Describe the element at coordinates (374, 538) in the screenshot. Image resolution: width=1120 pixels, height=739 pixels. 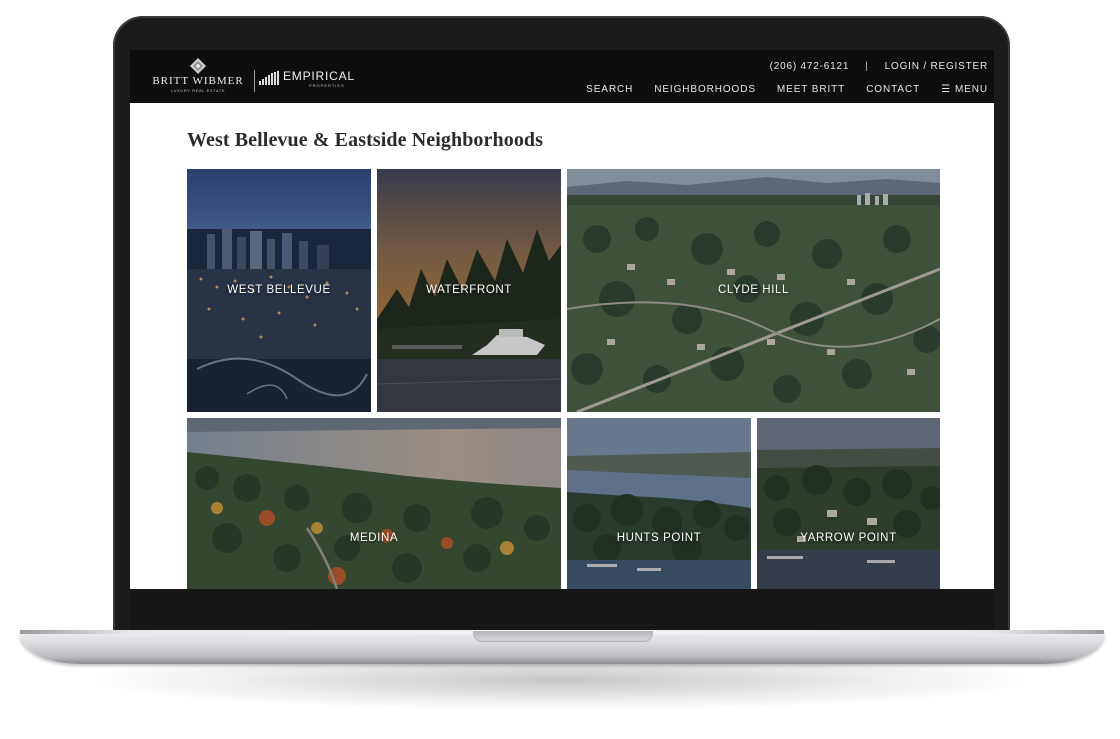
I see `tile-label-medina: MEDINA` at that location.